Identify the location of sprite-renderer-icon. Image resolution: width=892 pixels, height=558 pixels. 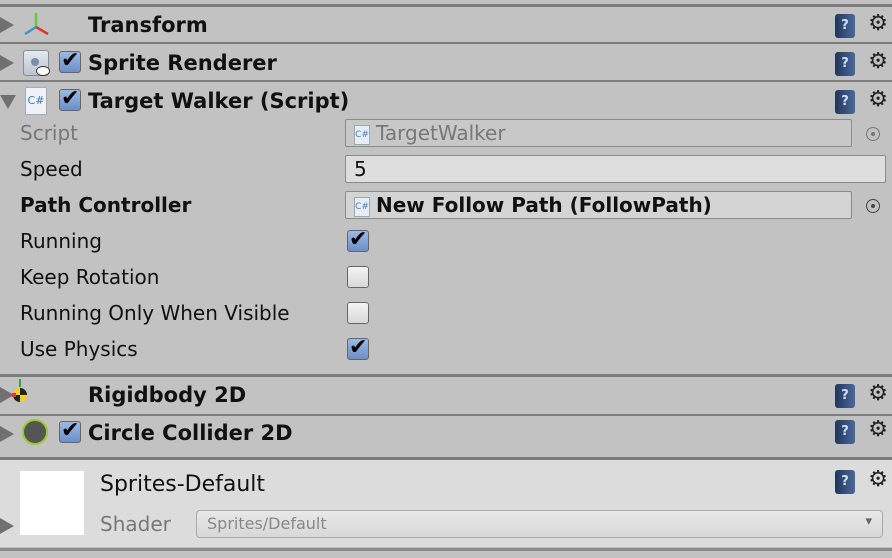
(36, 63).